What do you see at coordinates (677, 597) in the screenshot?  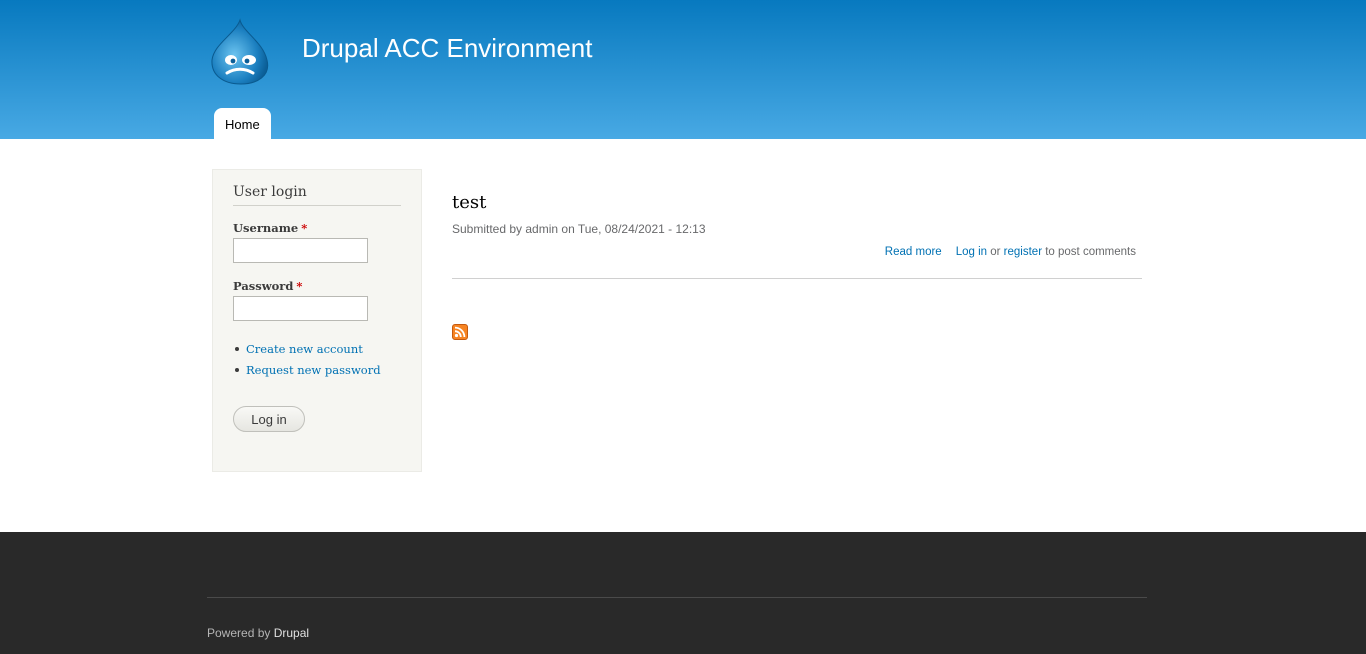 I see `footer-separator` at bounding box center [677, 597].